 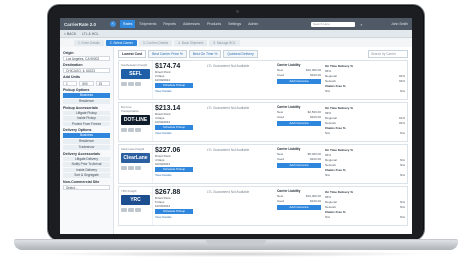 I want to click on carrier-logo: DOT-LINE, so click(x=135, y=120).